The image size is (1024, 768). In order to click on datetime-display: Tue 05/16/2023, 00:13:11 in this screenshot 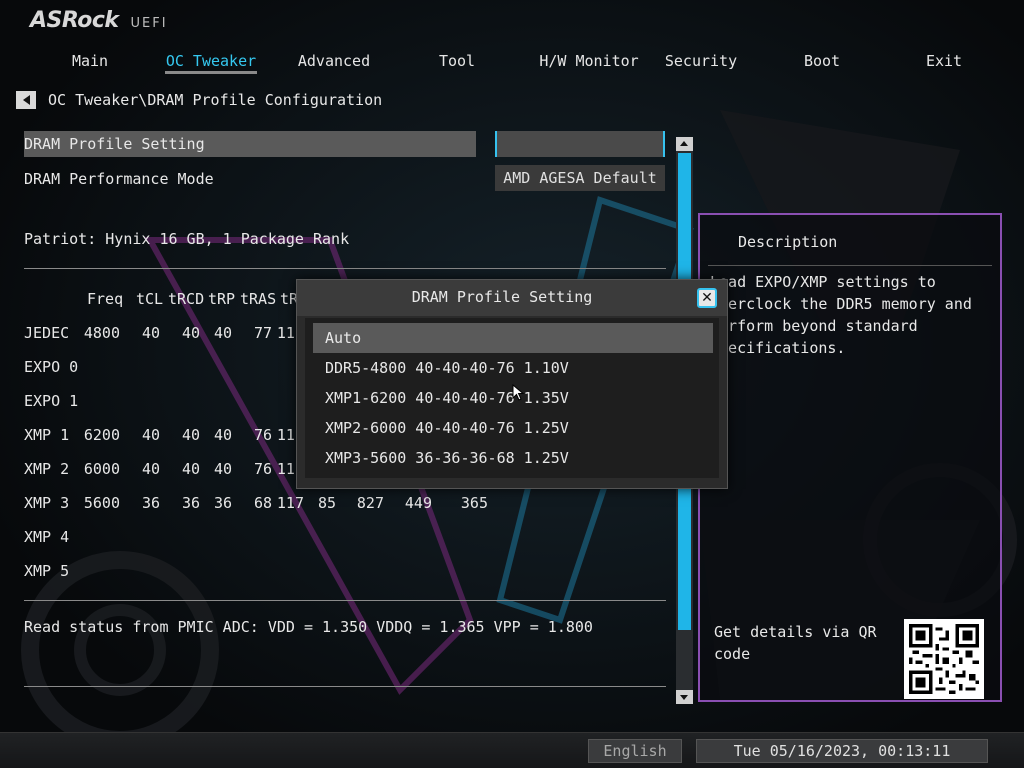, I will do `click(842, 751)`.